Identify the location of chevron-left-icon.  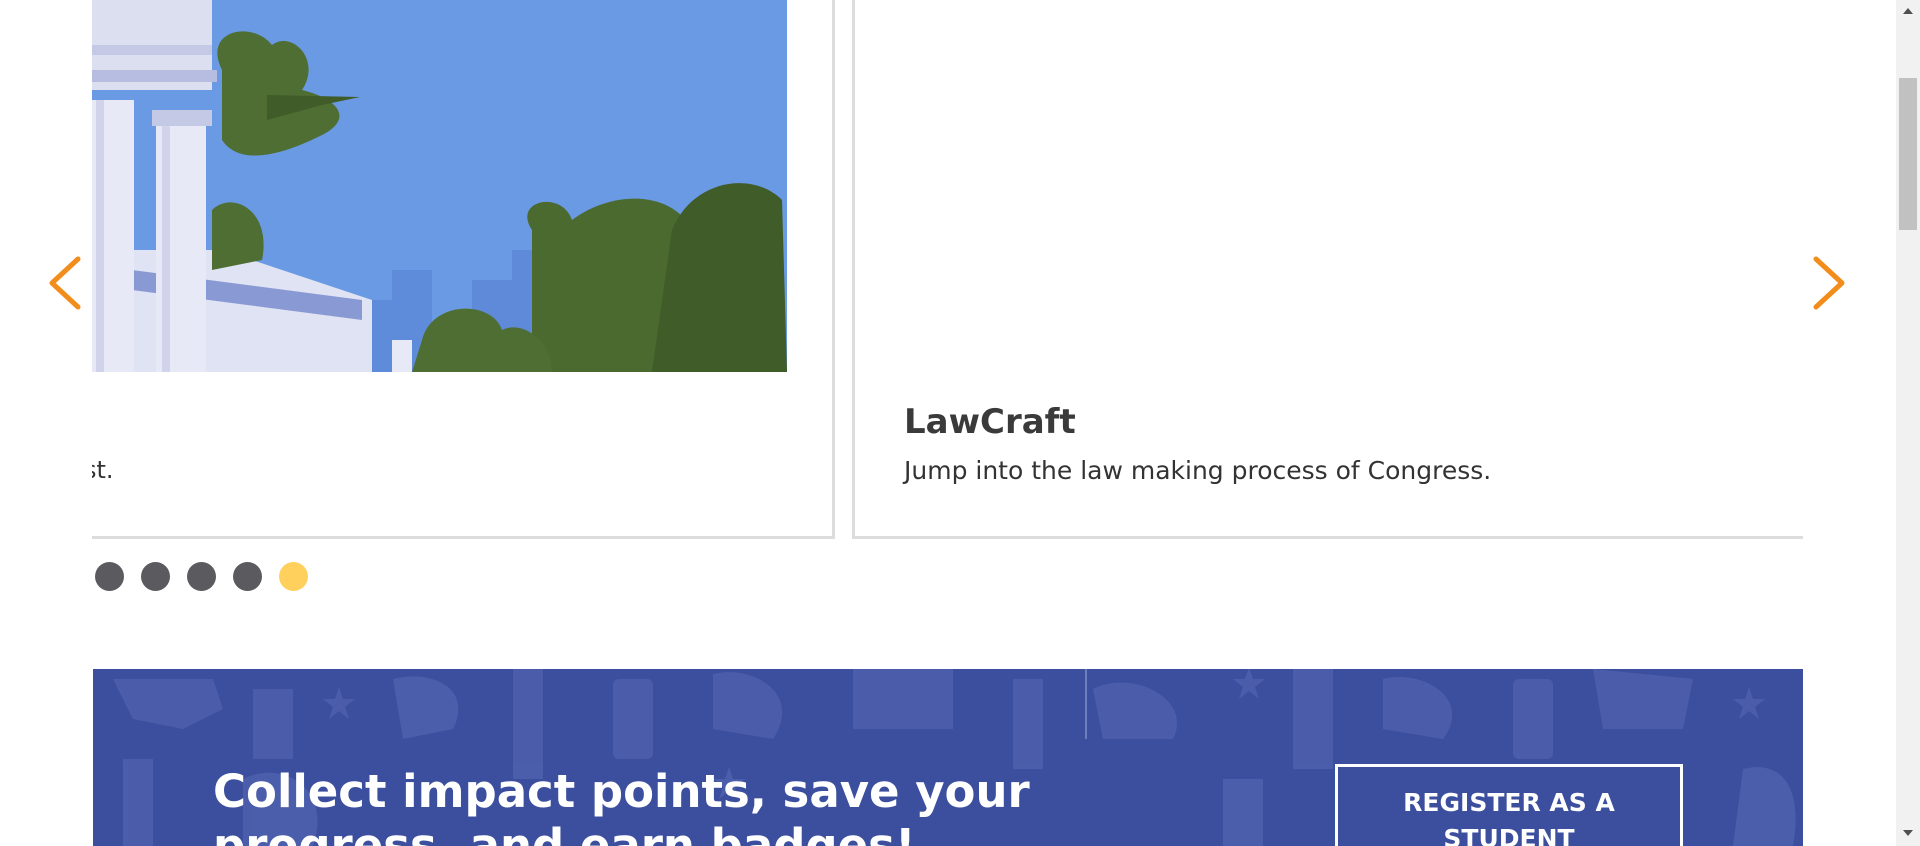
(65, 283).